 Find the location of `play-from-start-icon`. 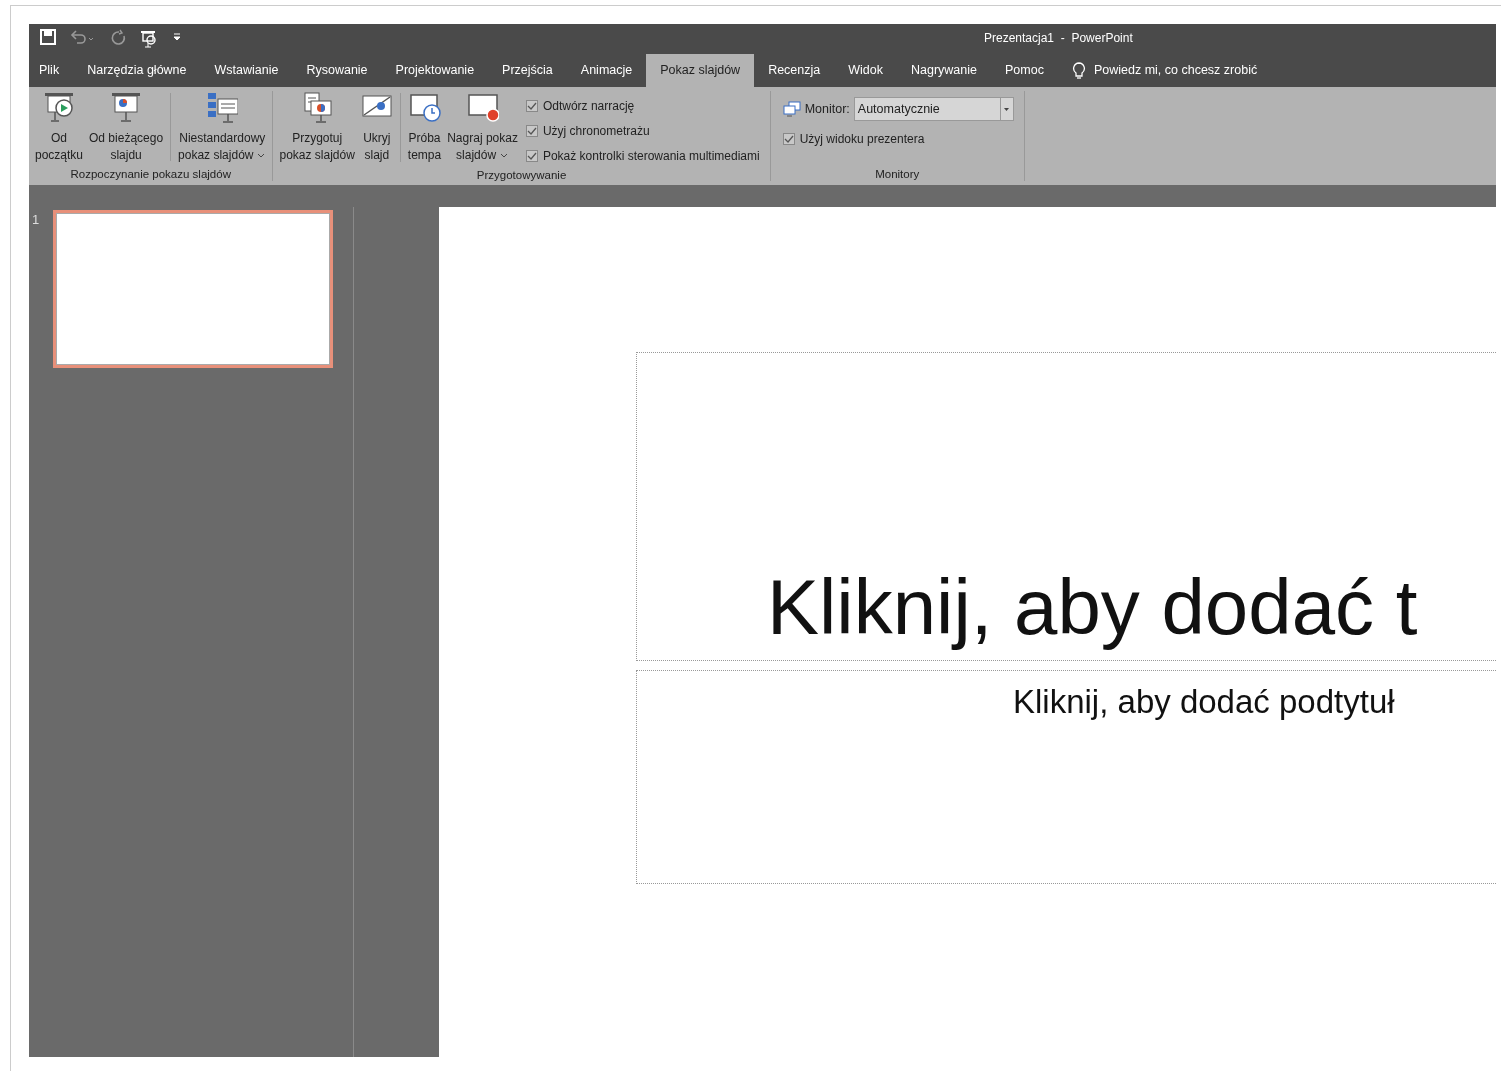

play-from-start-icon is located at coordinates (59, 107).